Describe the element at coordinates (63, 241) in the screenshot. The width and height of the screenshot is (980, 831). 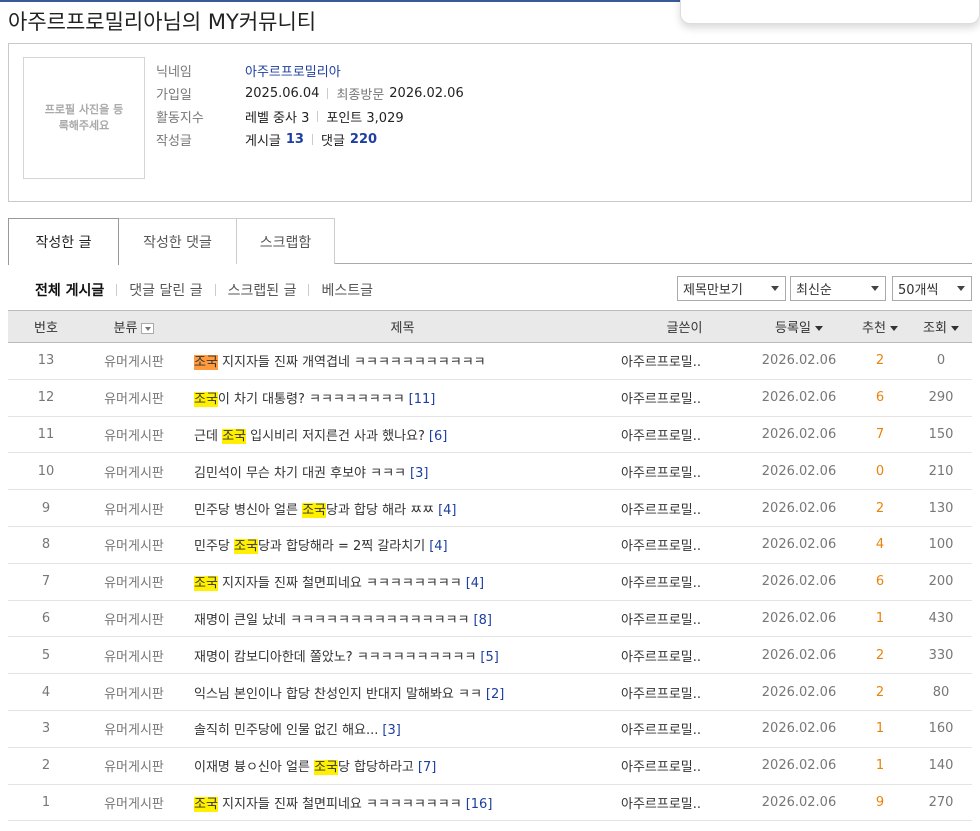
I see `tab-written-posts: 작성한 글` at that location.